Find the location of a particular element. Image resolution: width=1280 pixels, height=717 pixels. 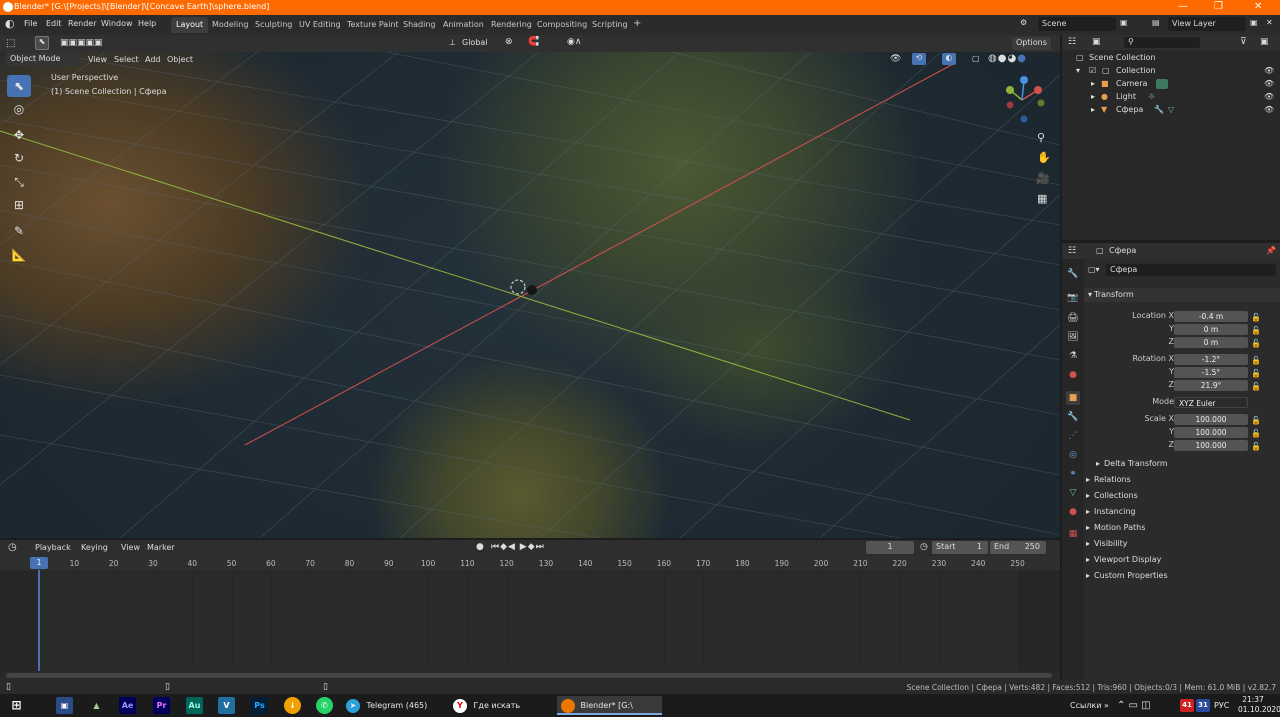

timeline is located at coordinates (530, 617).